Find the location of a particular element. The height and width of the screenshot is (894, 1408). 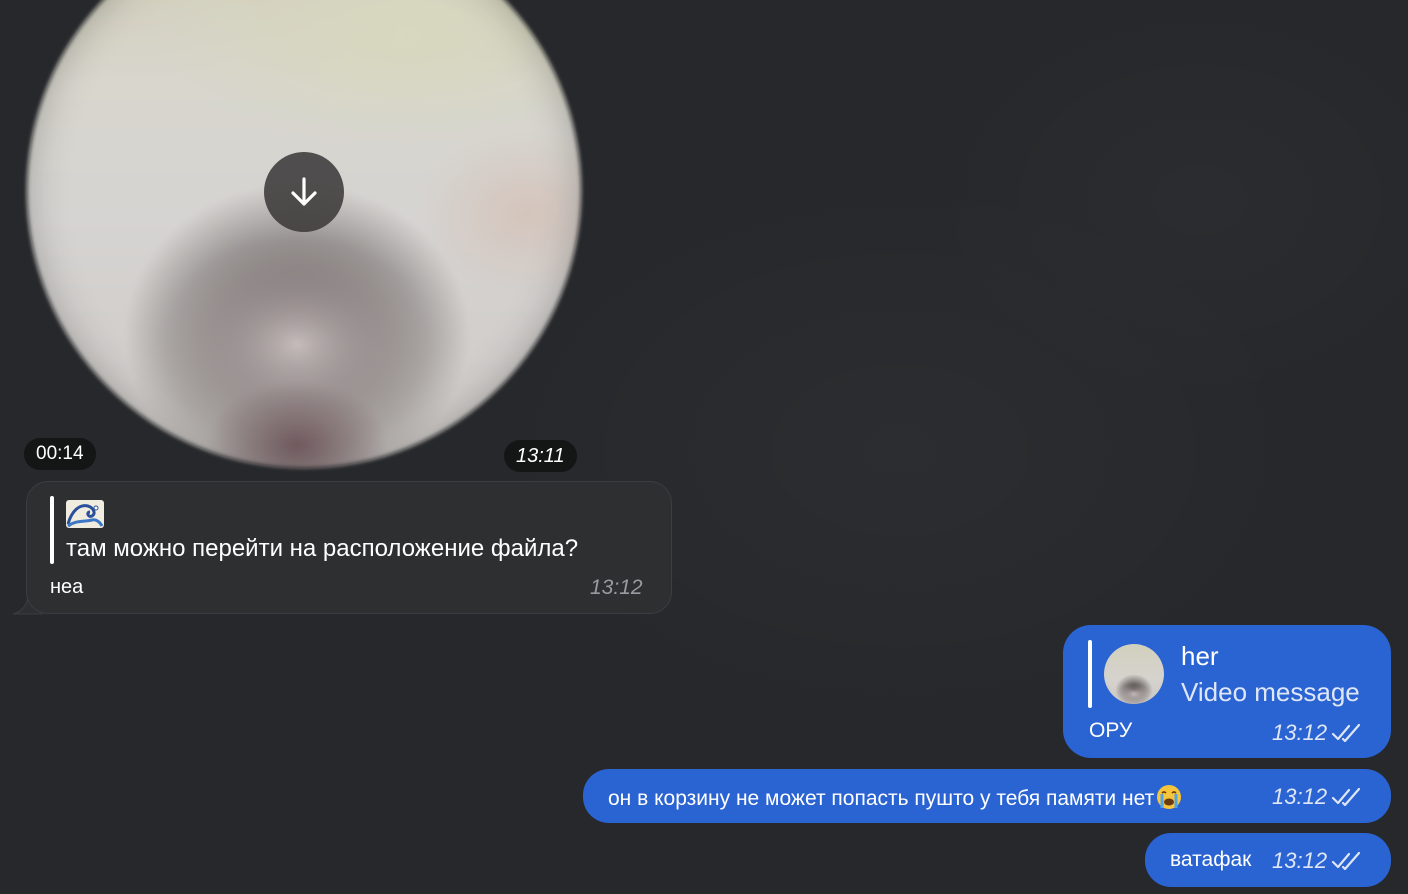

message-text: неа is located at coordinates (67, 587).